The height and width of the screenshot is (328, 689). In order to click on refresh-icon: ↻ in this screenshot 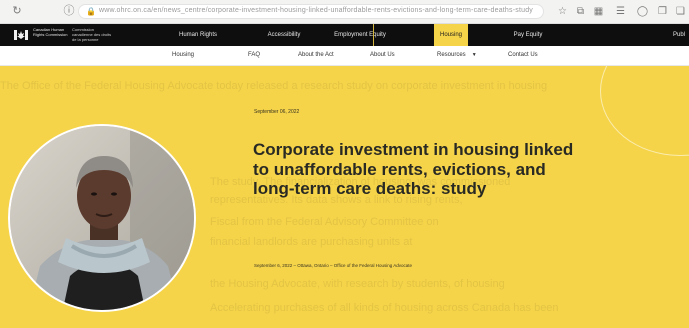, I will do `click(17, 11)`.